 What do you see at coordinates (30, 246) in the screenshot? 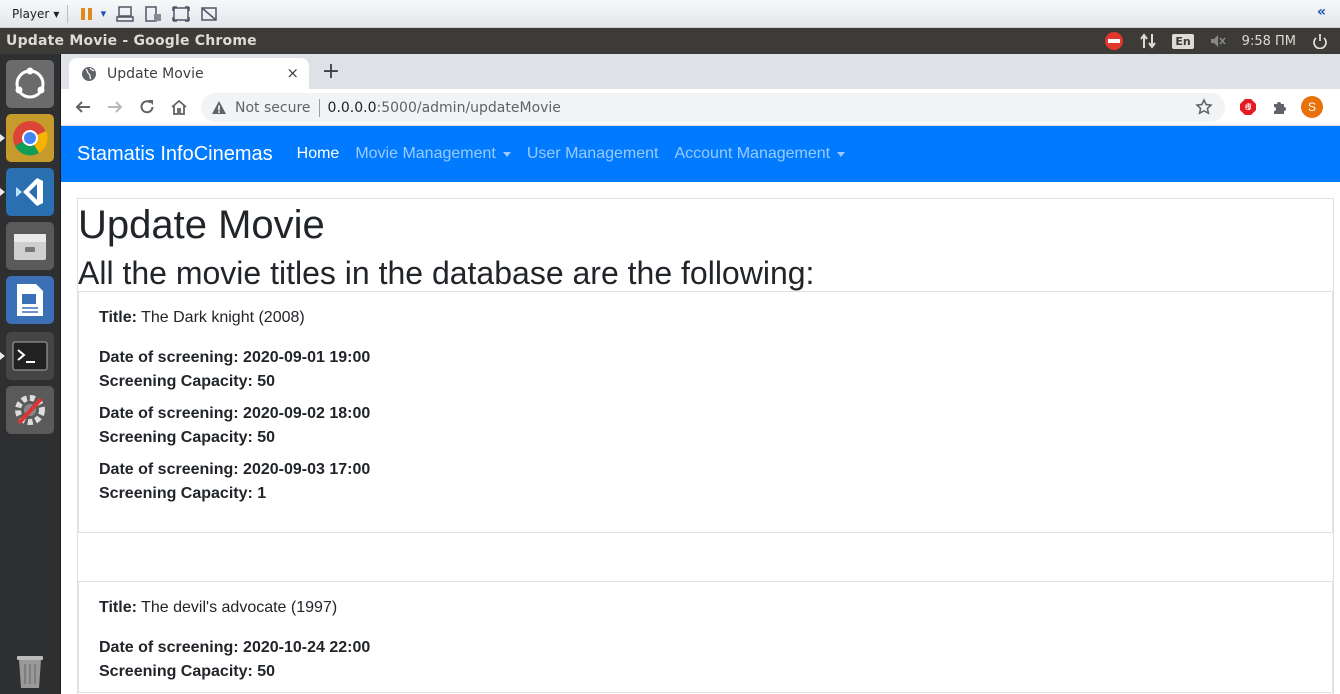
I see `files-app-icon` at bounding box center [30, 246].